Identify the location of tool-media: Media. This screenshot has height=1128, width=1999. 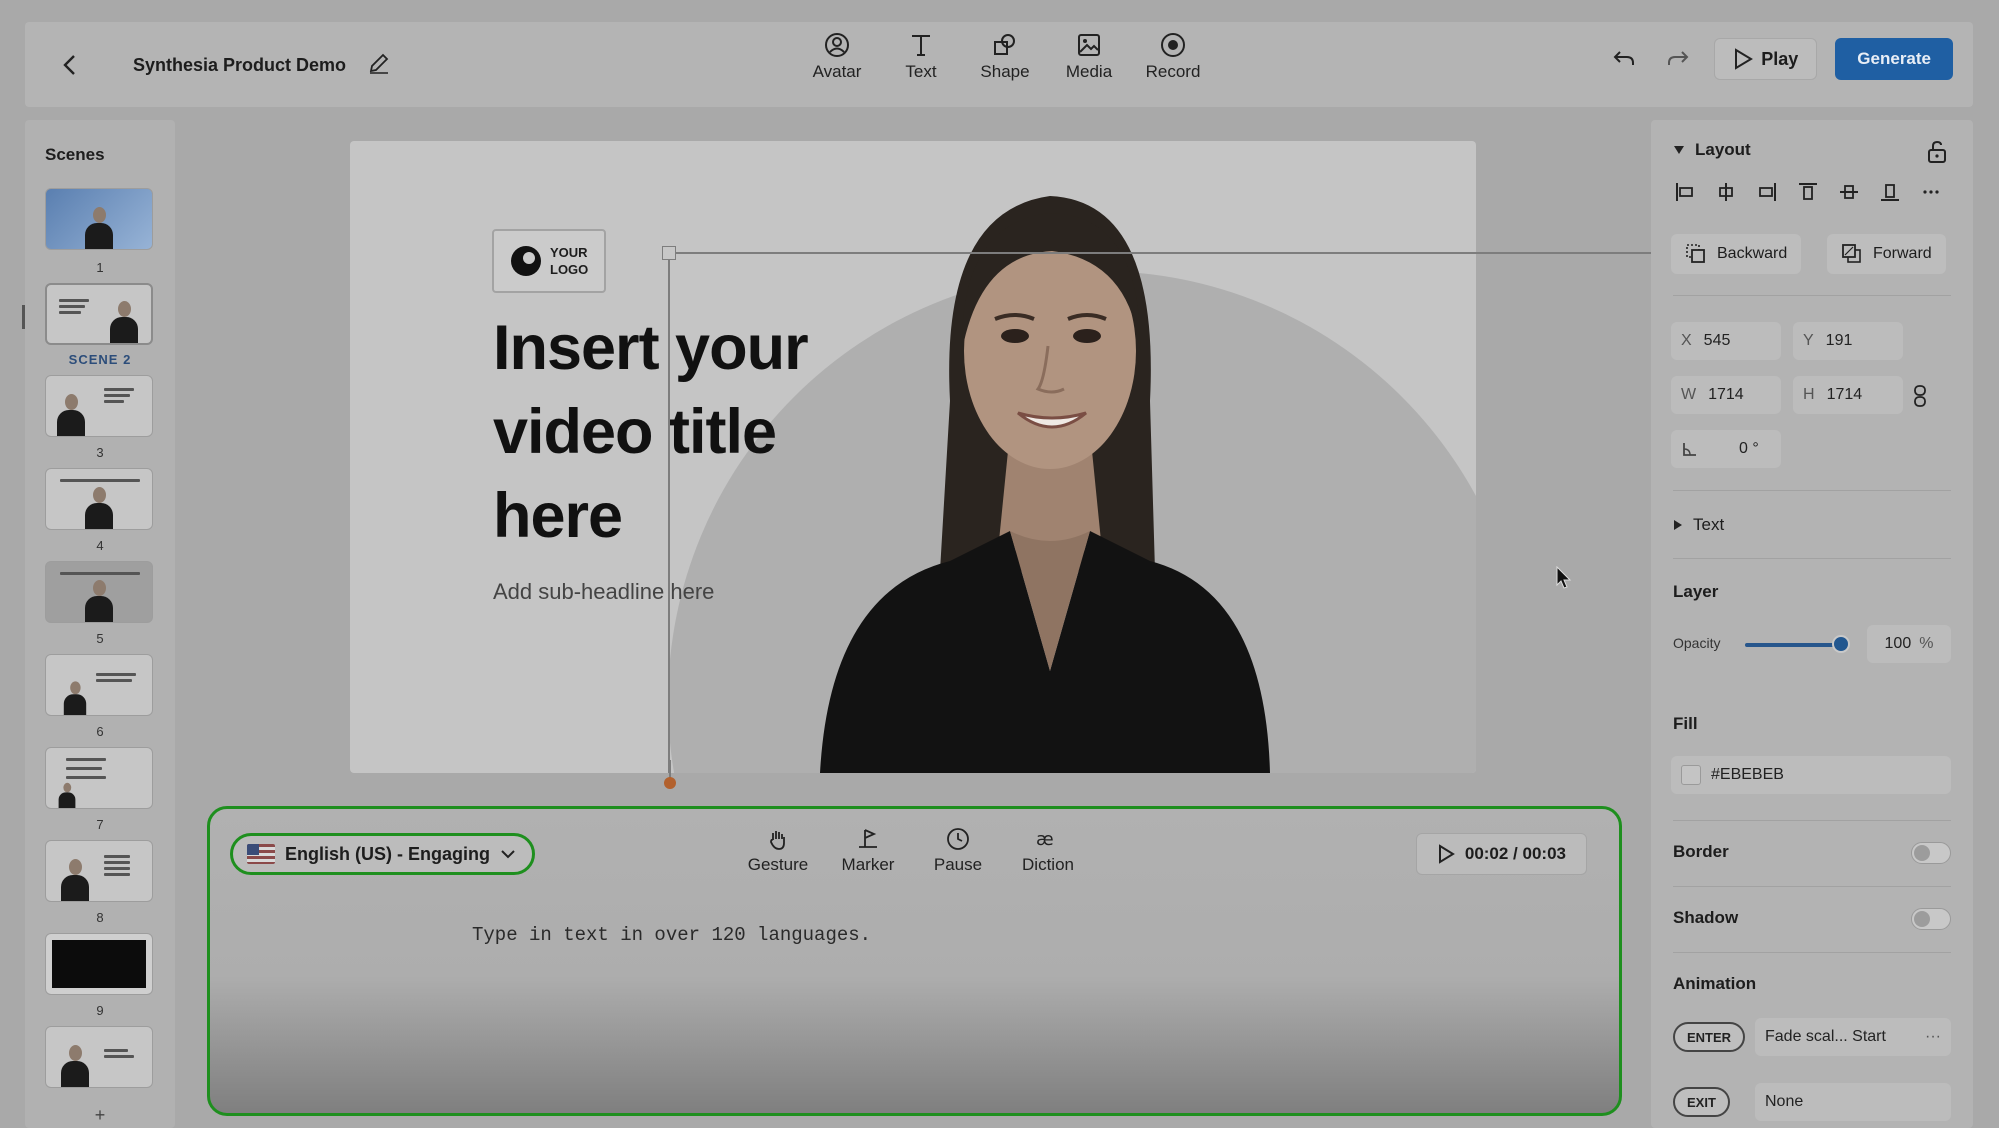
(1089, 57).